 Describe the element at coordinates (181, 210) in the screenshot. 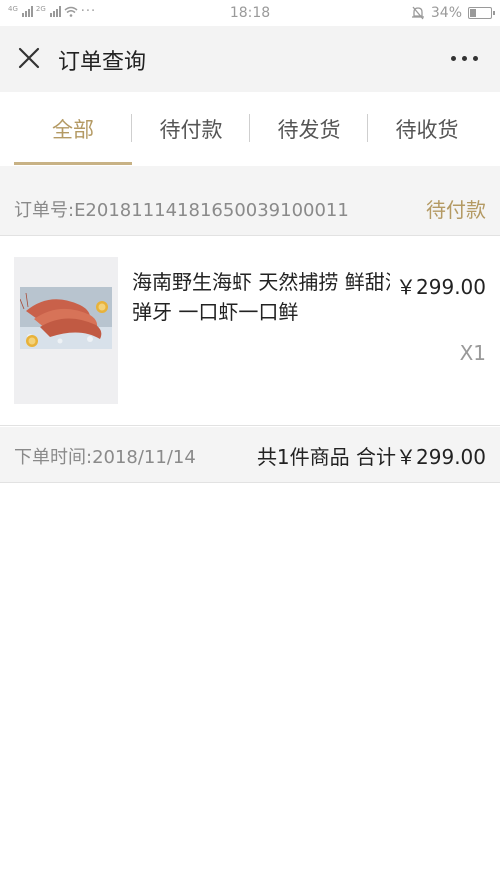

I see `order-number: 订单号:E2018111418165003910001​1` at that location.